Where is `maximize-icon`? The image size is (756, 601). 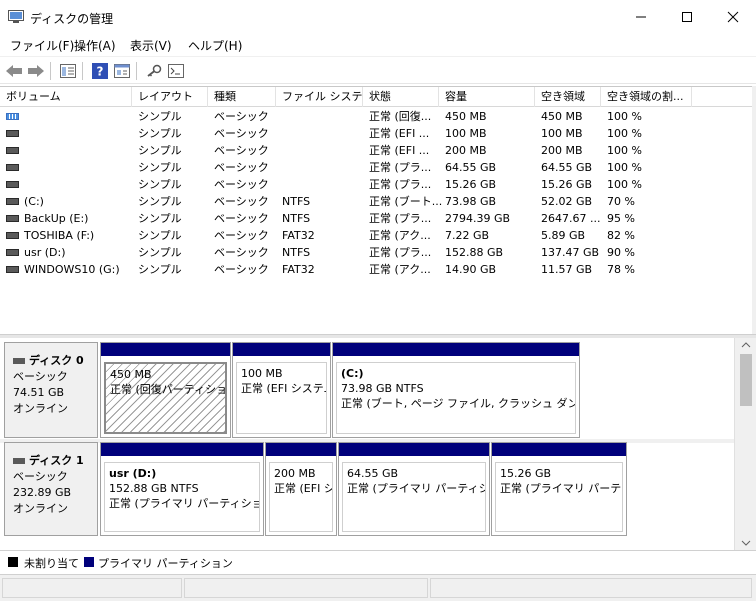 maximize-icon is located at coordinates (687, 16).